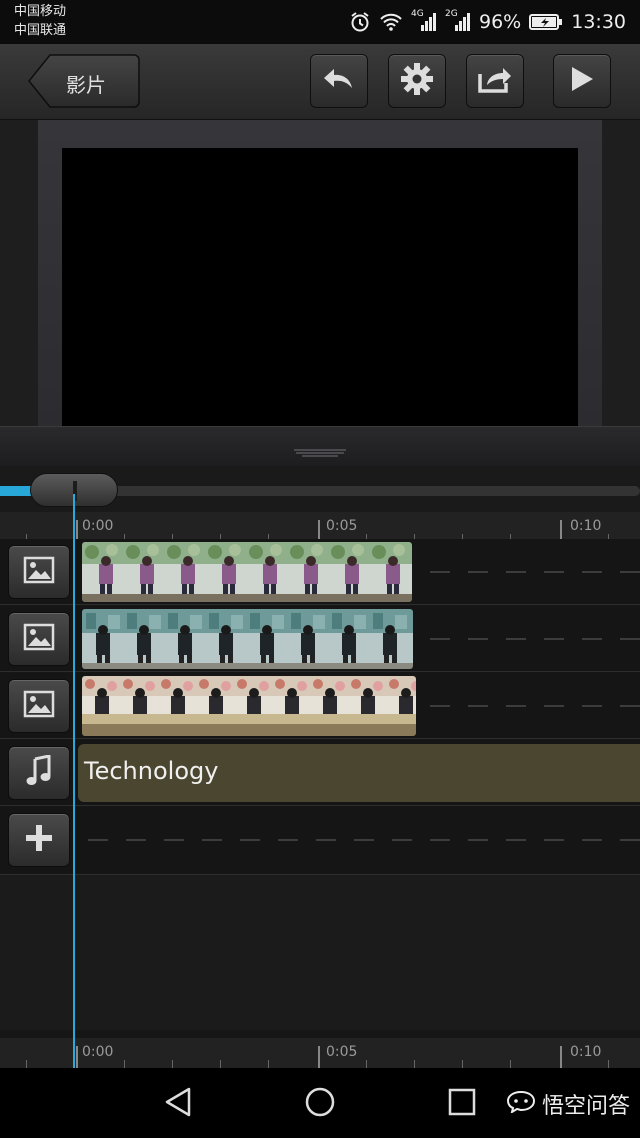 This screenshot has width=640, height=1138. What do you see at coordinates (546, 22) in the screenshot?
I see `battery-charging-icon` at bounding box center [546, 22].